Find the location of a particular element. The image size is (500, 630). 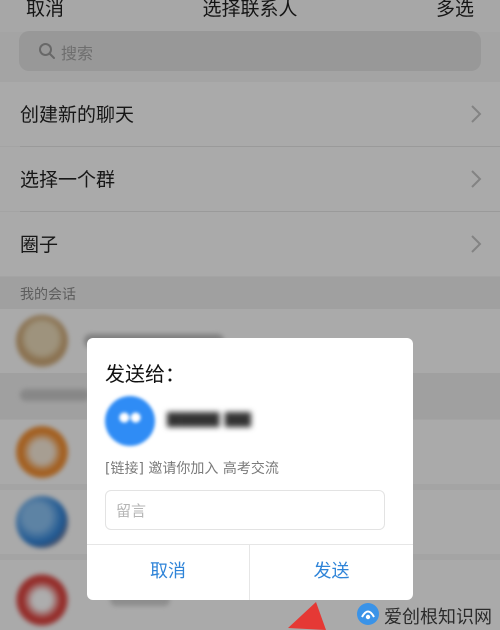

recipient-avatar: ●● is located at coordinates (130, 421).